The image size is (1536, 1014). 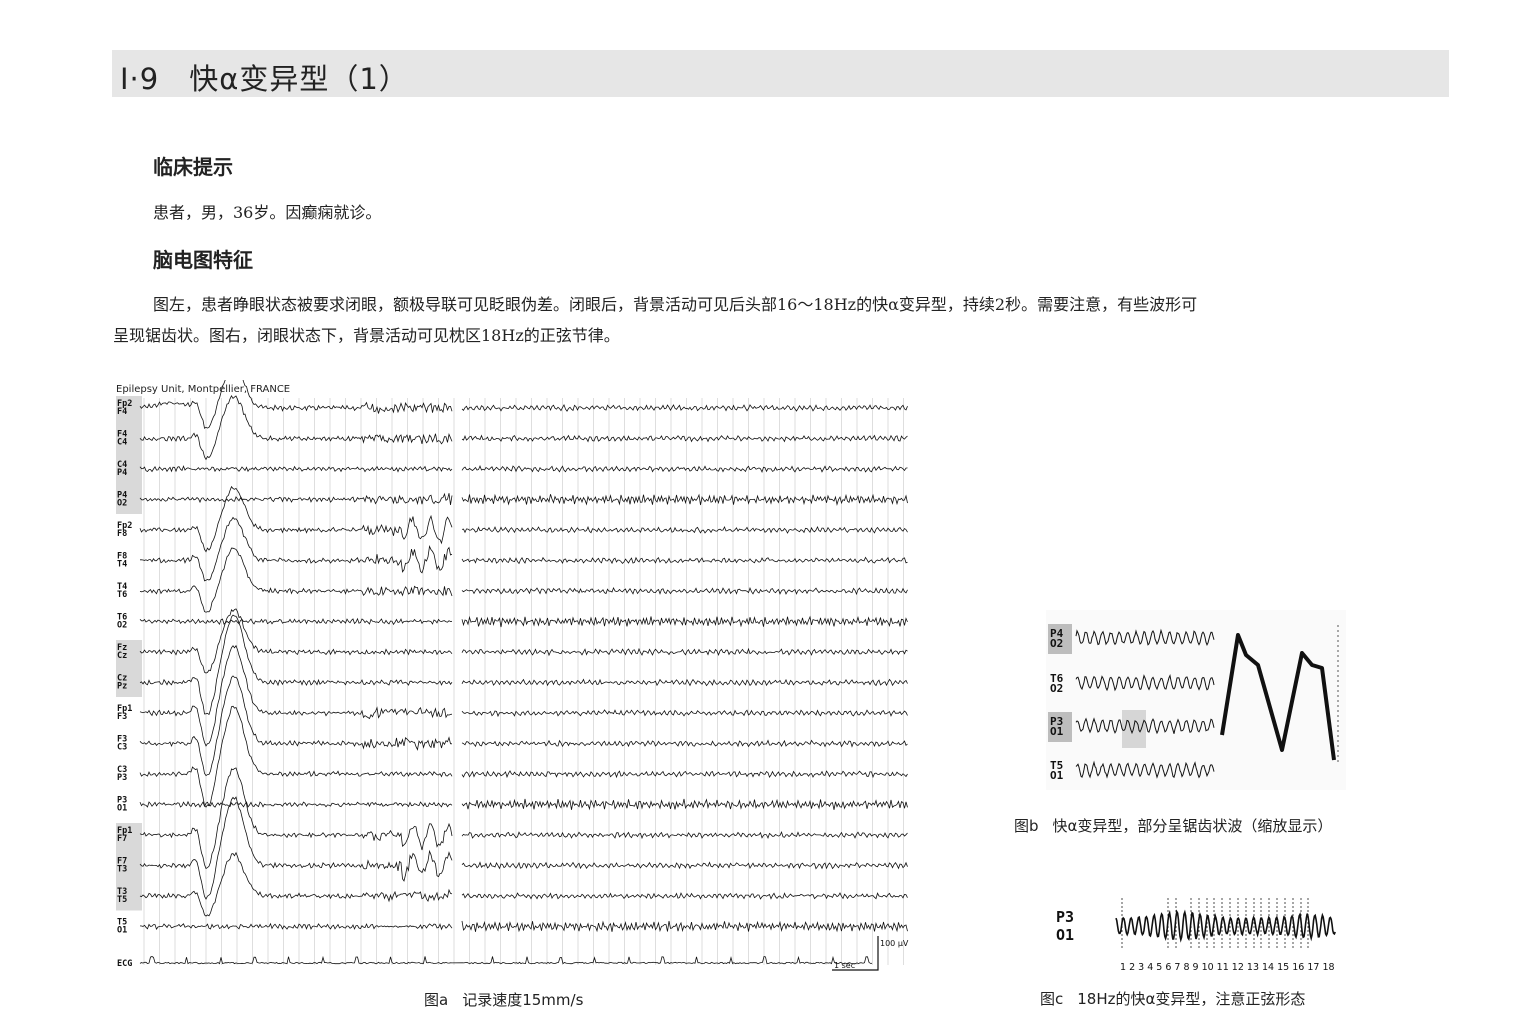 I want to click on figure-b-background, so click(x=1196, y=700).